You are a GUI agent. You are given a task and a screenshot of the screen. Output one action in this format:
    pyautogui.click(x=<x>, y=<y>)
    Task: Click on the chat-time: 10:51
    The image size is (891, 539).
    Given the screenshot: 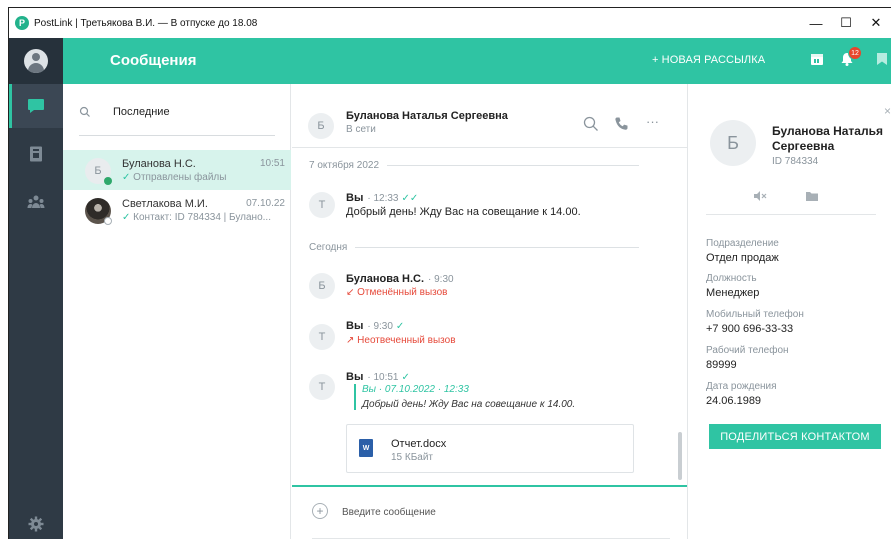 What is the action you would take?
    pyautogui.click(x=272, y=163)
    